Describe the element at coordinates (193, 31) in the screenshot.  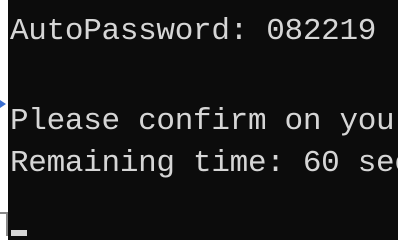
I see `auto-password-line: AutoPassword: 082219` at that location.